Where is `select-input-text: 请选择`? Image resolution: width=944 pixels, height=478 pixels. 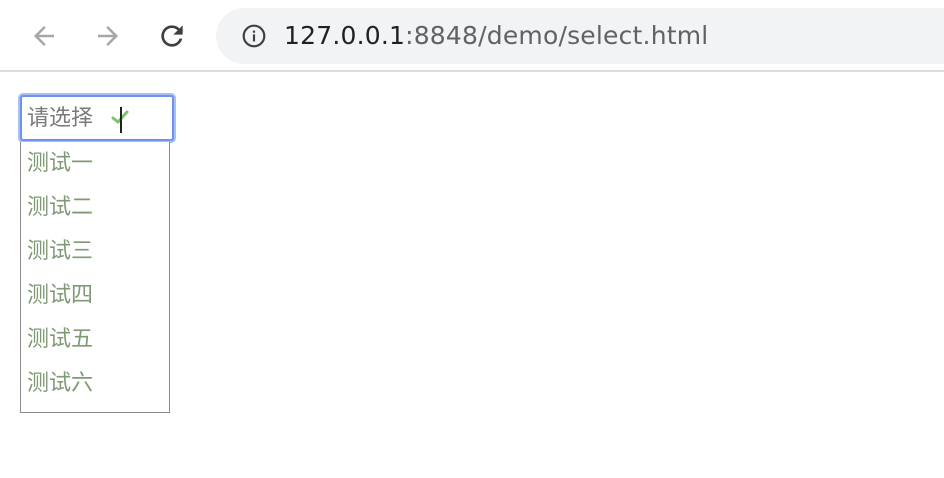 select-input-text: 请选择 is located at coordinates (60, 118).